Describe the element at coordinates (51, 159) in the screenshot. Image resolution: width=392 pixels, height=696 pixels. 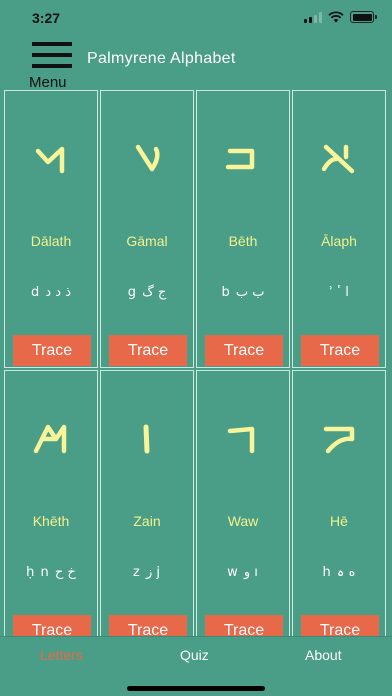
I see `palmyrene-dalath-glyph` at that location.